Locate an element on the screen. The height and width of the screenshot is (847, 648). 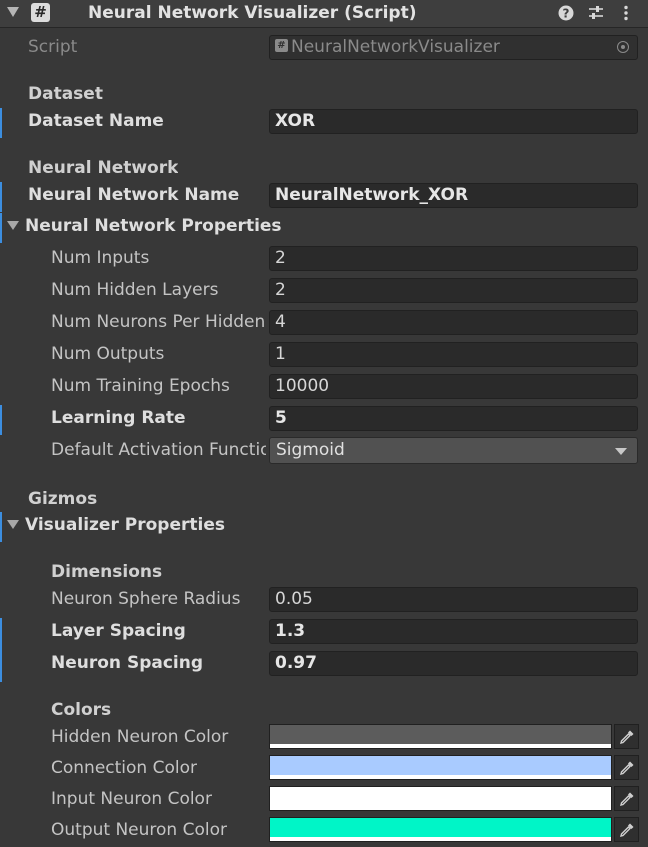
component-header: # Neural Network Visualizer (Script) ? is located at coordinates (324, 14).